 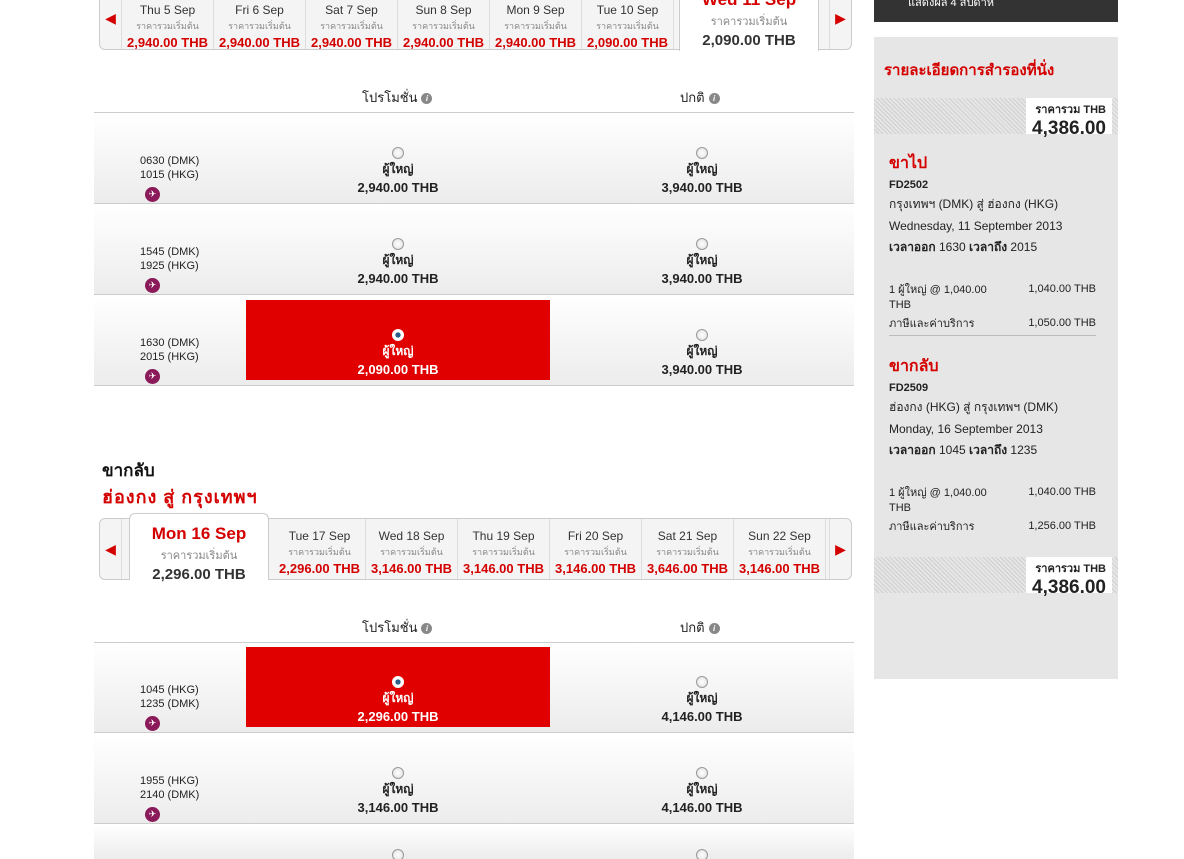 What do you see at coordinates (969, 70) in the screenshot?
I see `booking-summary-title: รายละเอียดการสำรองที่นั่ง` at bounding box center [969, 70].